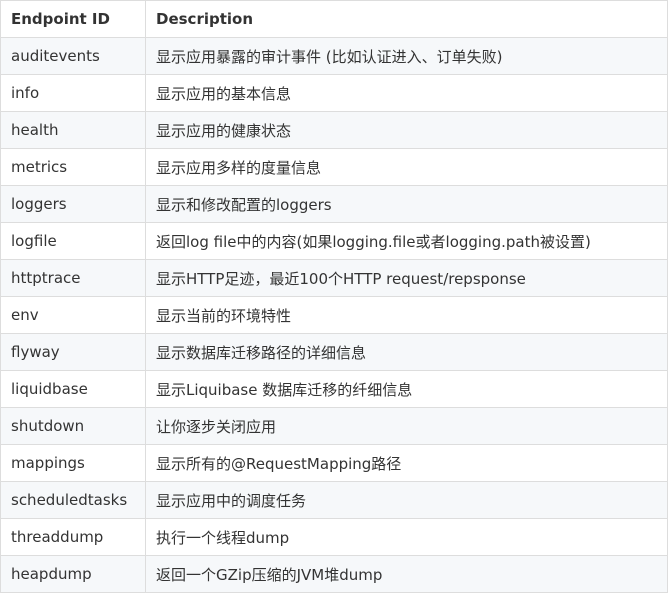 The height and width of the screenshot is (595, 668). Describe the element at coordinates (406, 574) in the screenshot. I see `description-cell: 返回一个GZip压缩的JVM堆dump` at that location.